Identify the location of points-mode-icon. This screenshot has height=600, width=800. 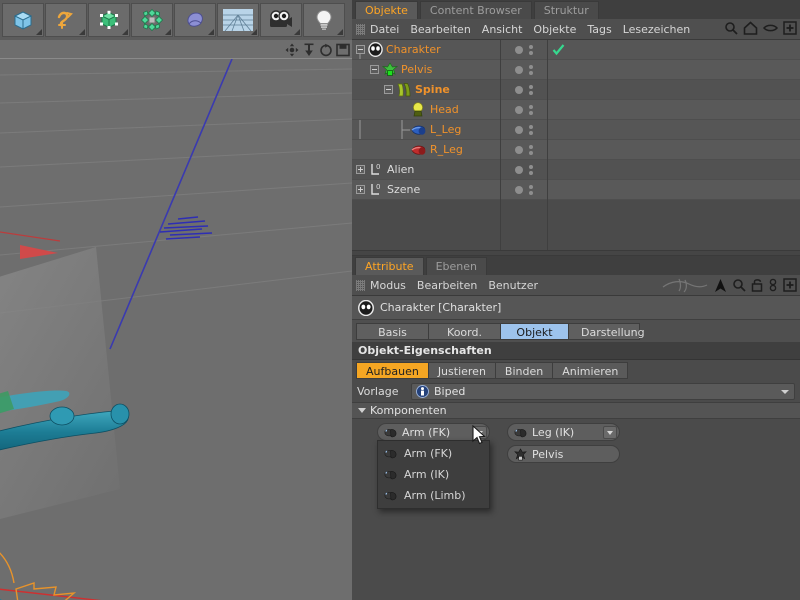
(152, 20).